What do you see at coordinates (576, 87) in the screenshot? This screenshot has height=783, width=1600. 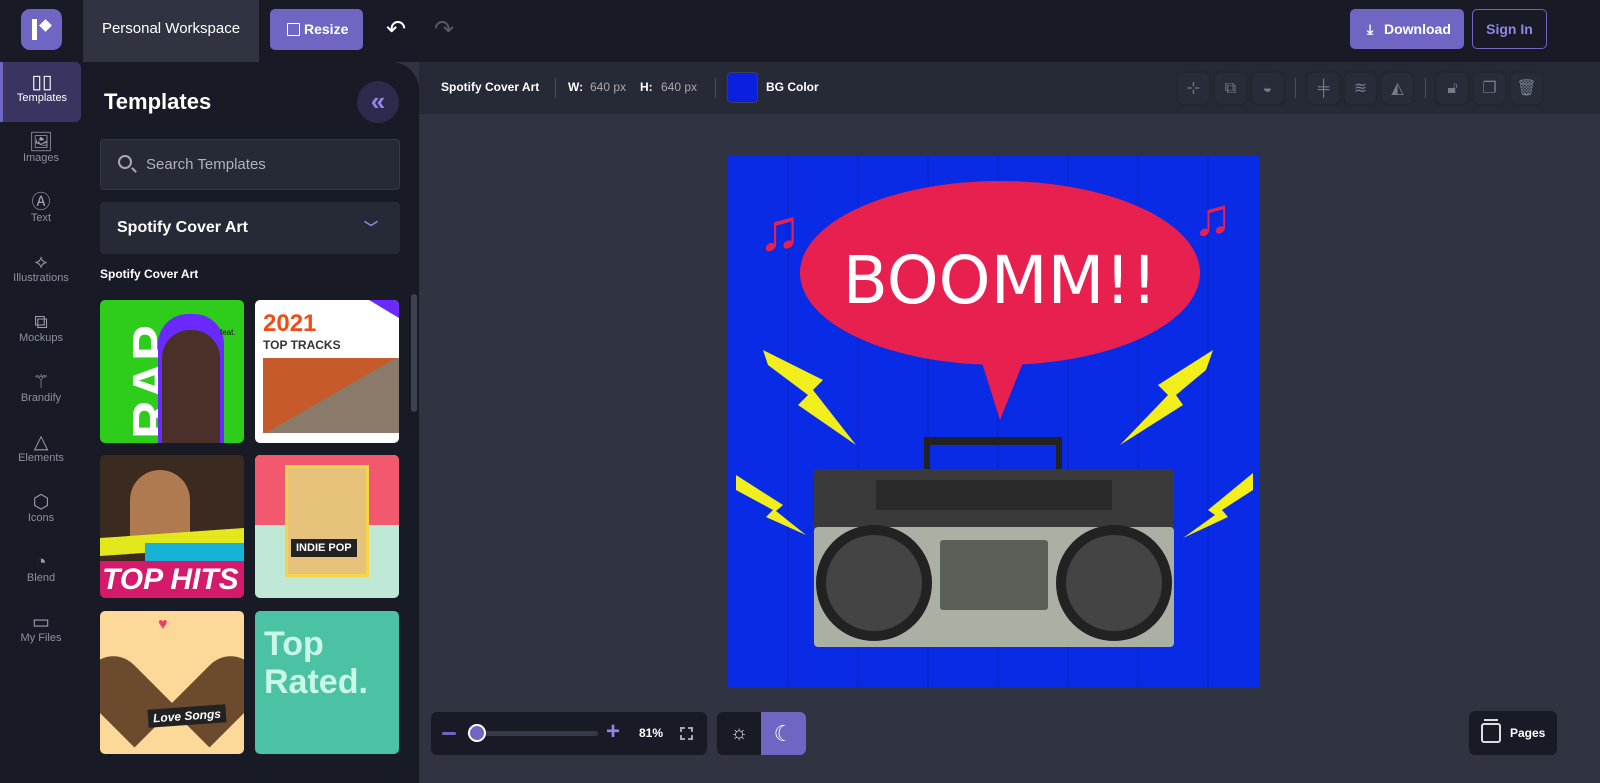 I see `width-label: W:` at bounding box center [576, 87].